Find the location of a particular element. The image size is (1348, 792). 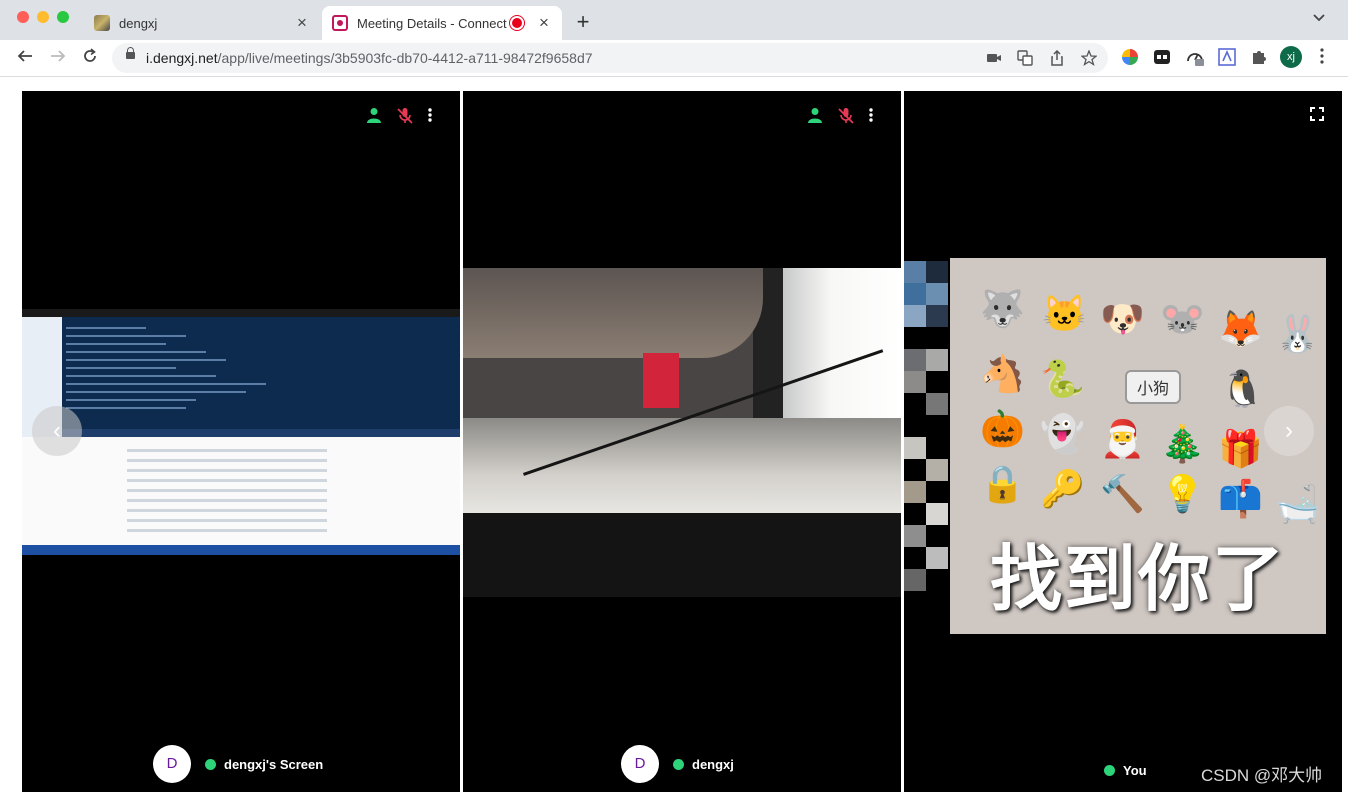

tab-extension-icon is located at coordinates (1162, 57).